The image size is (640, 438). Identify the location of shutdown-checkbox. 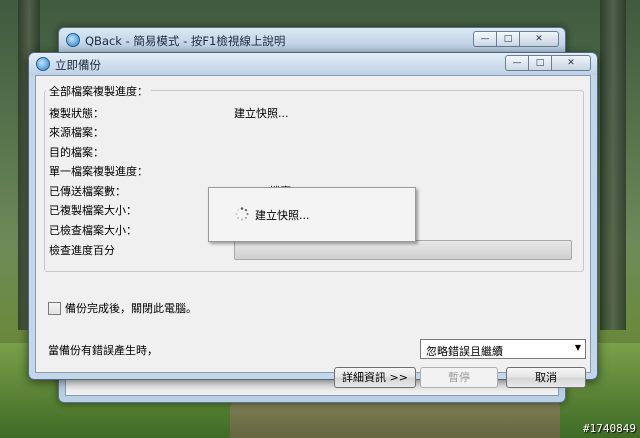
(54, 308).